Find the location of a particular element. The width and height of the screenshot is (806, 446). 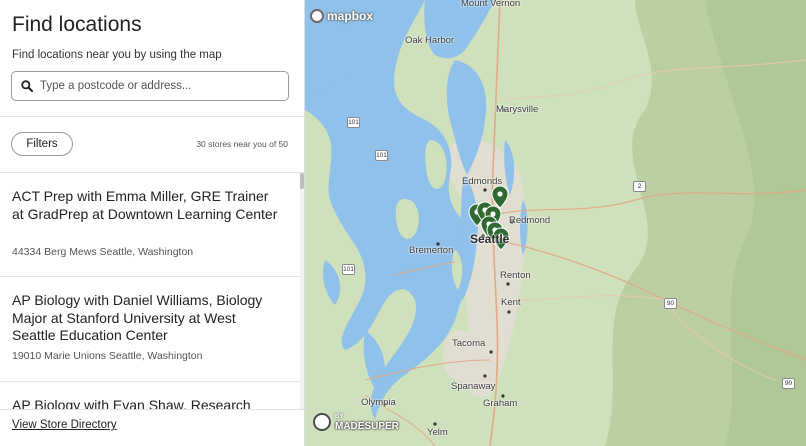

search-input is located at coordinates (160, 86).